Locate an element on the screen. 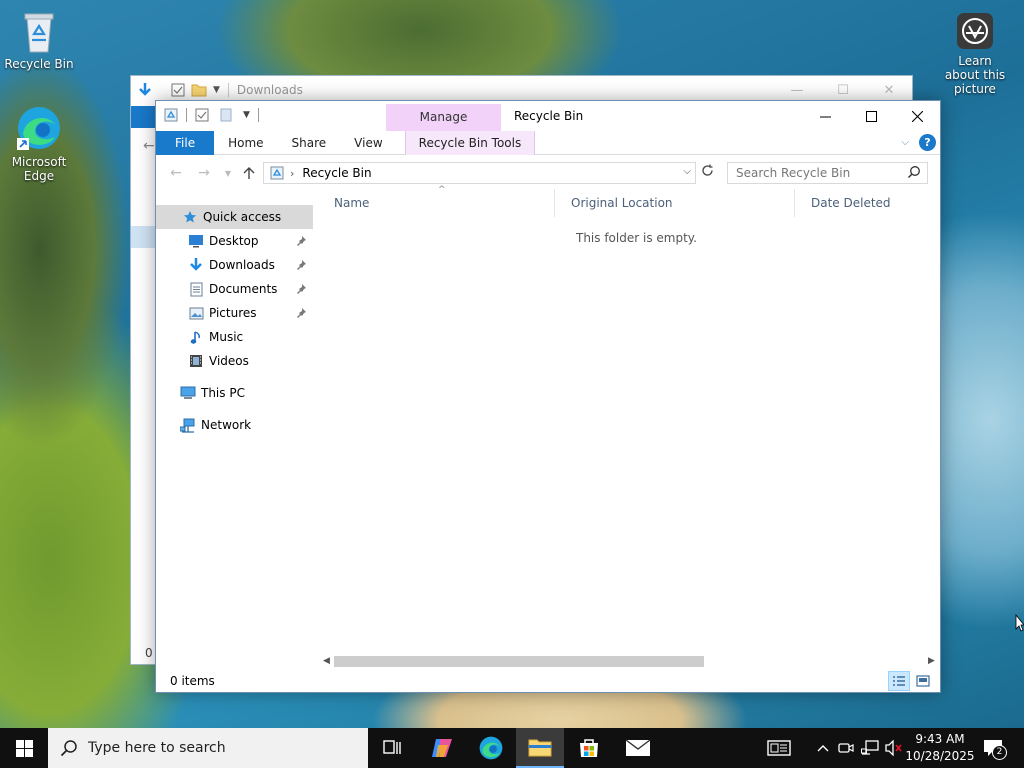 This screenshot has height=768, width=1024. large-icons-view-icon is located at coordinates (923, 681).